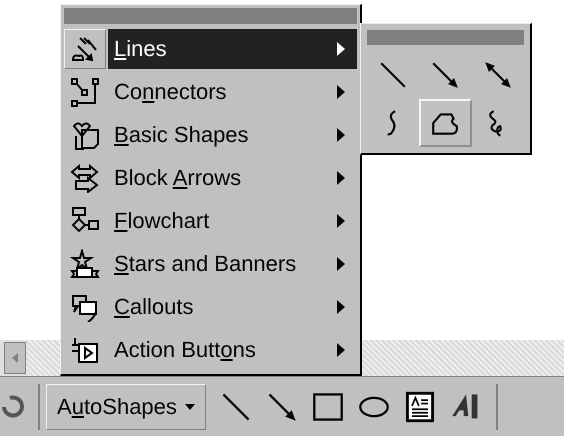 This screenshot has height=436, width=564. What do you see at coordinates (232, 306) in the screenshot?
I see `menu-item: Callouts` at bounding box center [232, 306].